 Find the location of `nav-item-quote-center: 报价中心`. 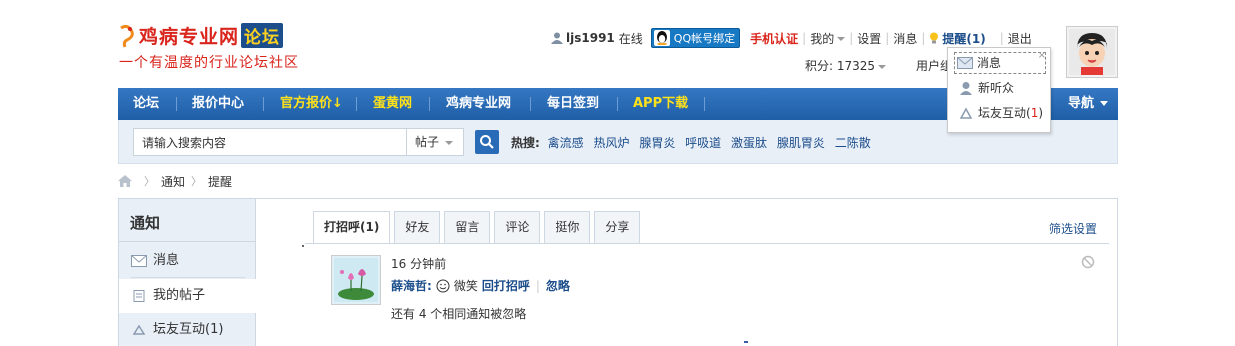

nav-item-quote-center: 报价中心 is located at coordinates (218, 104).